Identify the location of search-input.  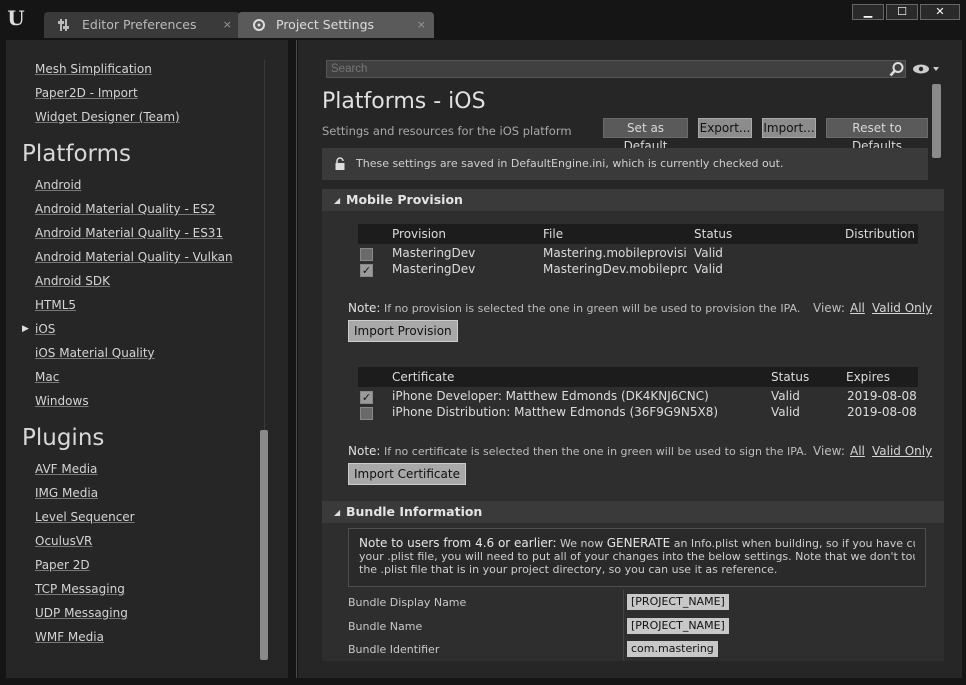
(616, 69).